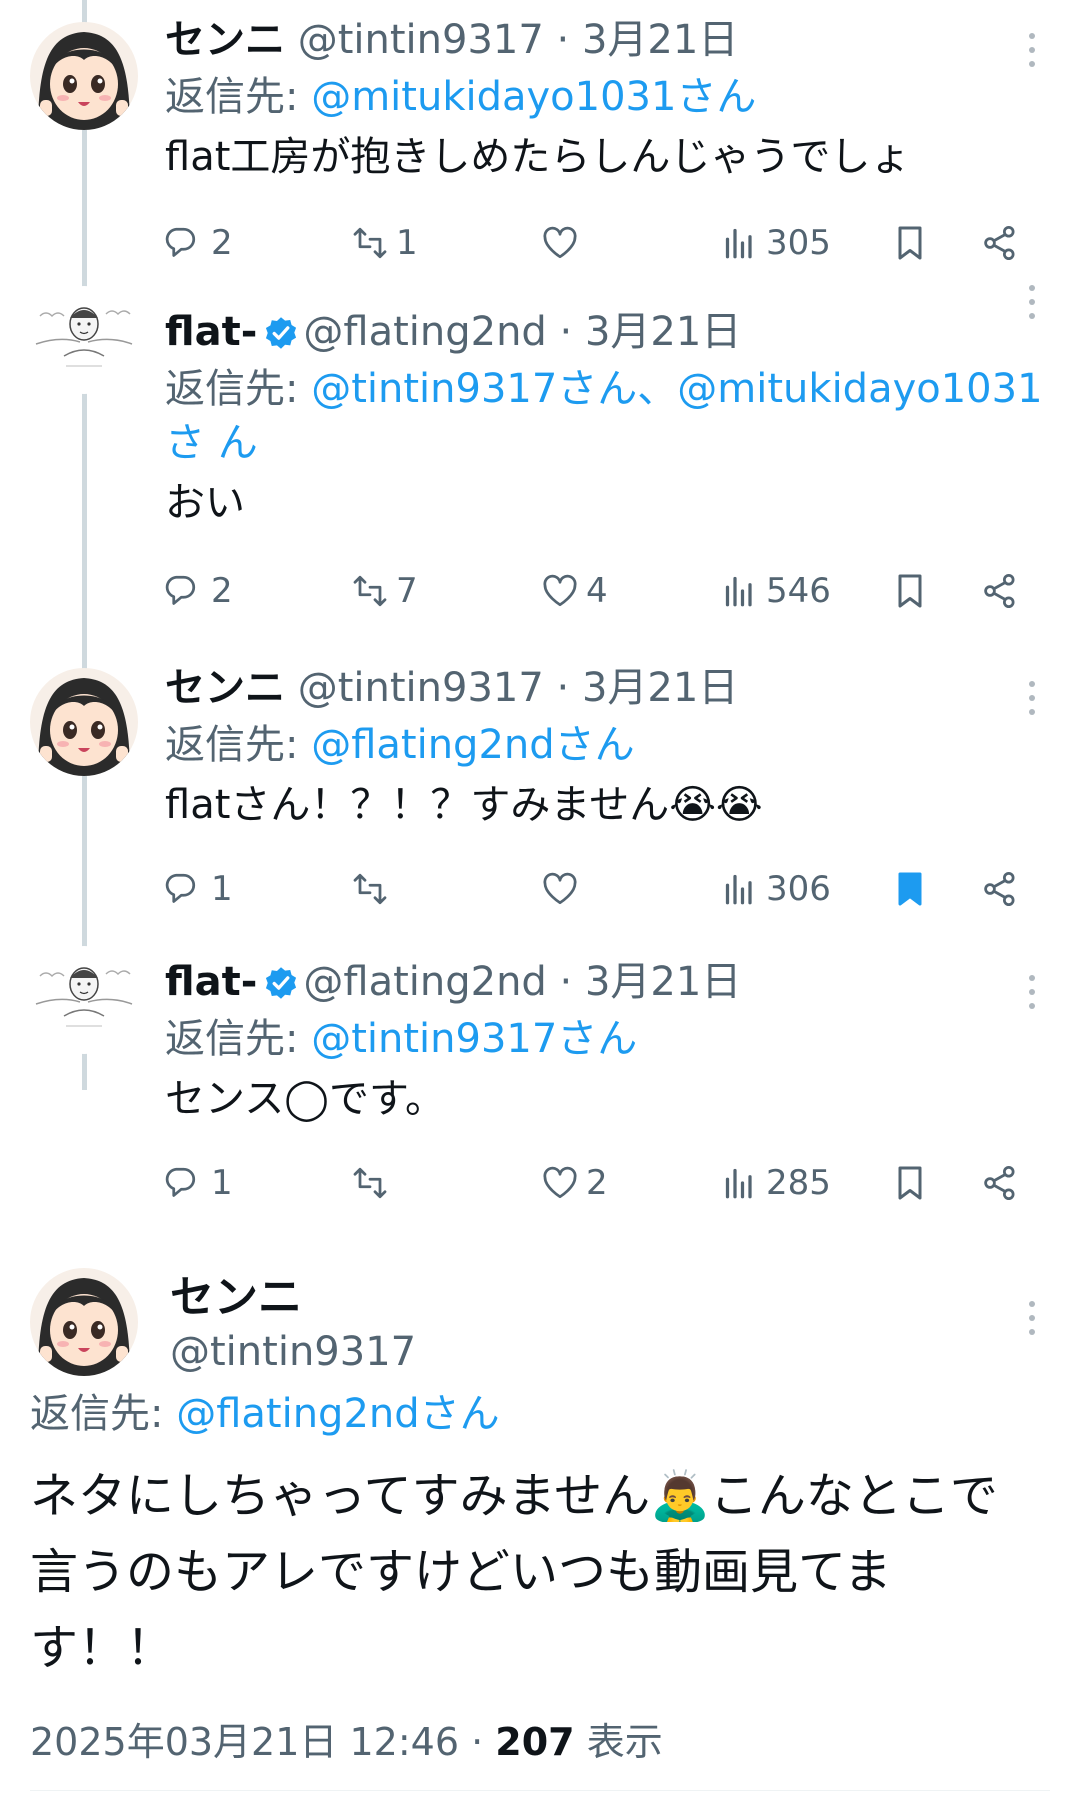 This screenshot has width=1080, height=1804. Describe the element at coordinates (540, 1790) in the screenshot. I see `divider` at that location.